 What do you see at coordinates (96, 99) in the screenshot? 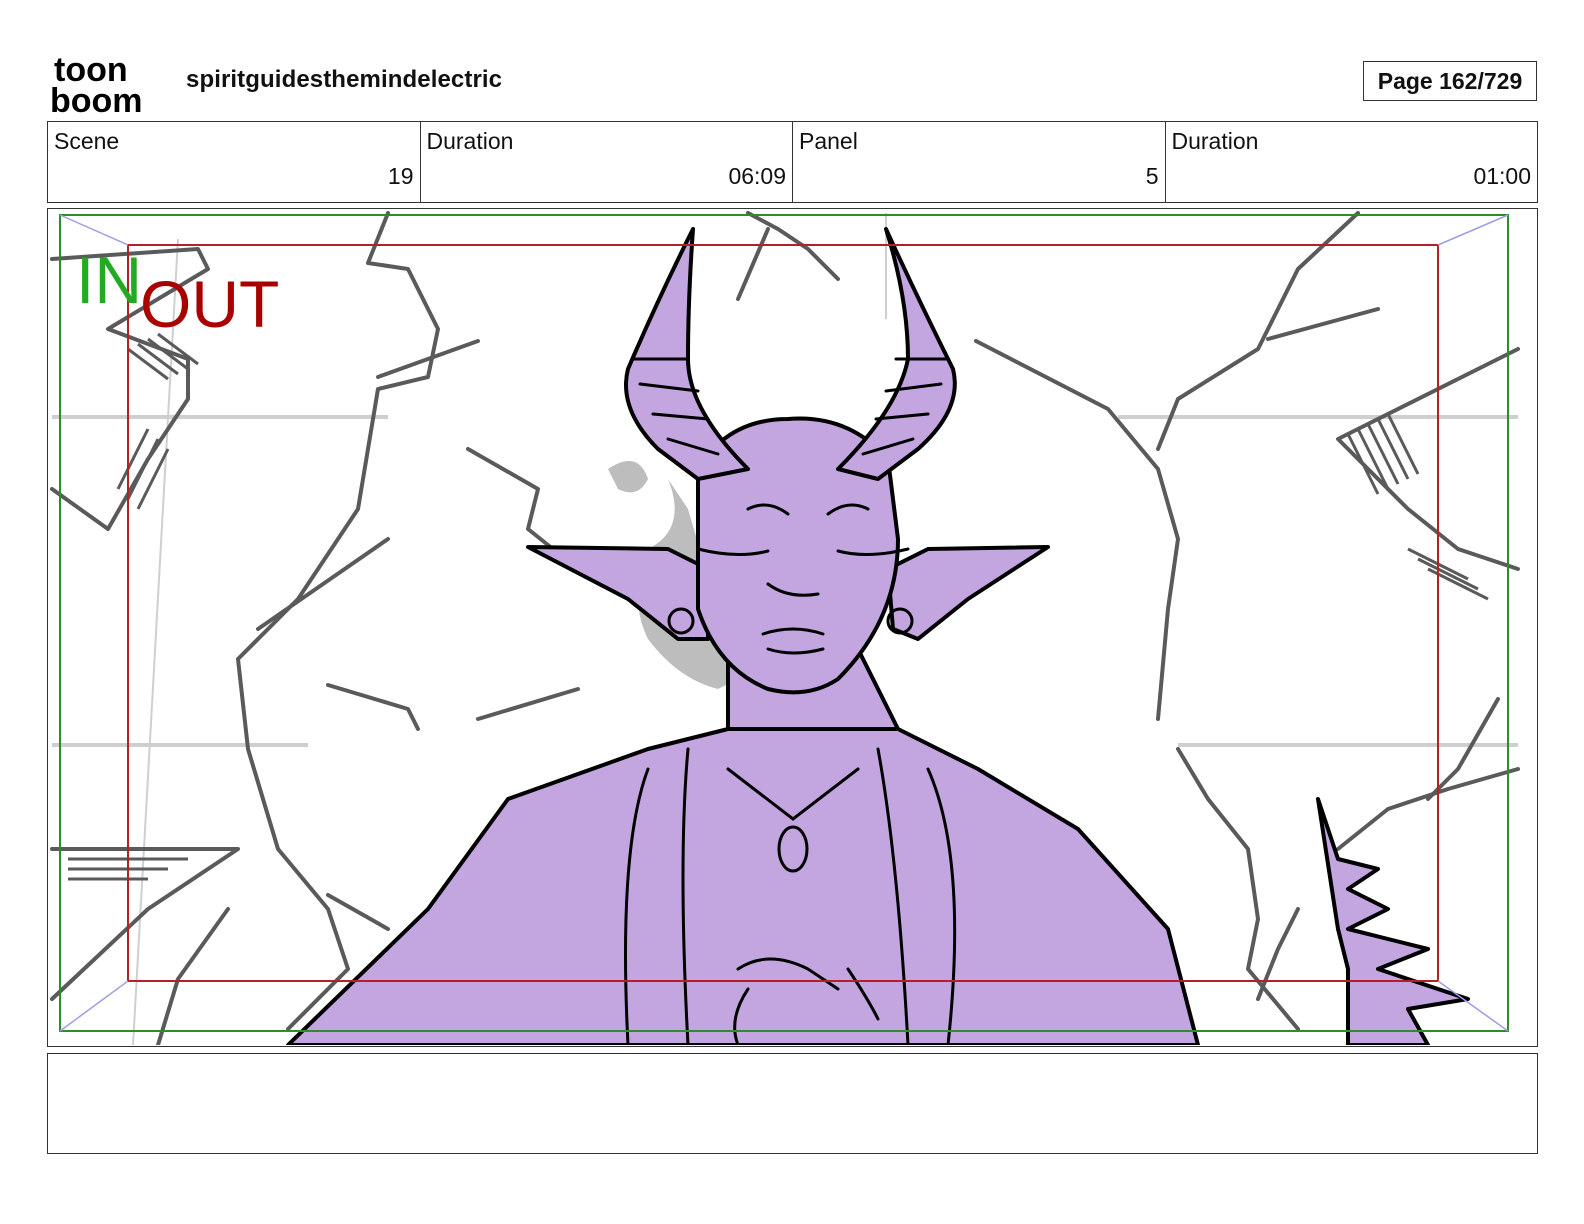
I see `logo-bottom-text: boom` at bounding box center [96, 99].